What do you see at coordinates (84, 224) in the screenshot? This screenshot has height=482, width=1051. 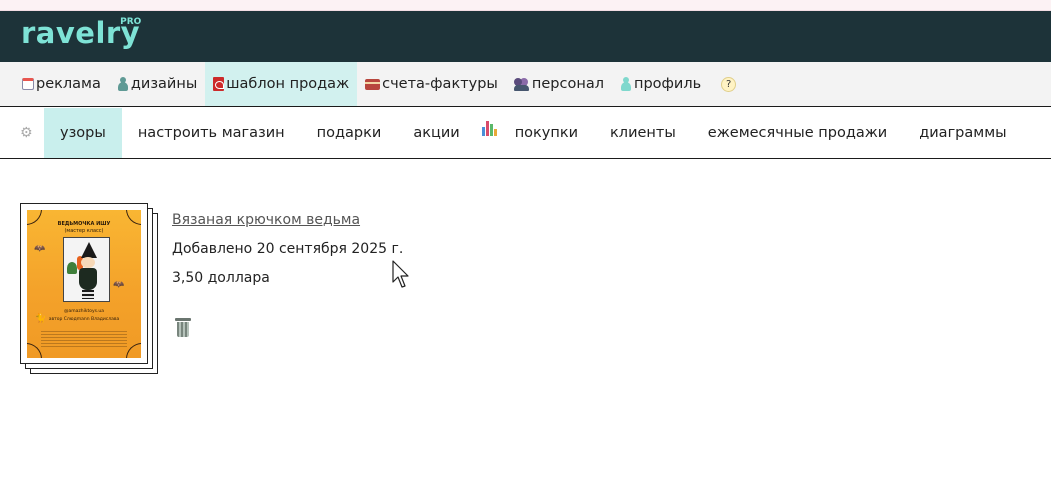 I see `cover-title: ВЕДЬМОЧКА ИШУ` at bounding box center [84, 224].